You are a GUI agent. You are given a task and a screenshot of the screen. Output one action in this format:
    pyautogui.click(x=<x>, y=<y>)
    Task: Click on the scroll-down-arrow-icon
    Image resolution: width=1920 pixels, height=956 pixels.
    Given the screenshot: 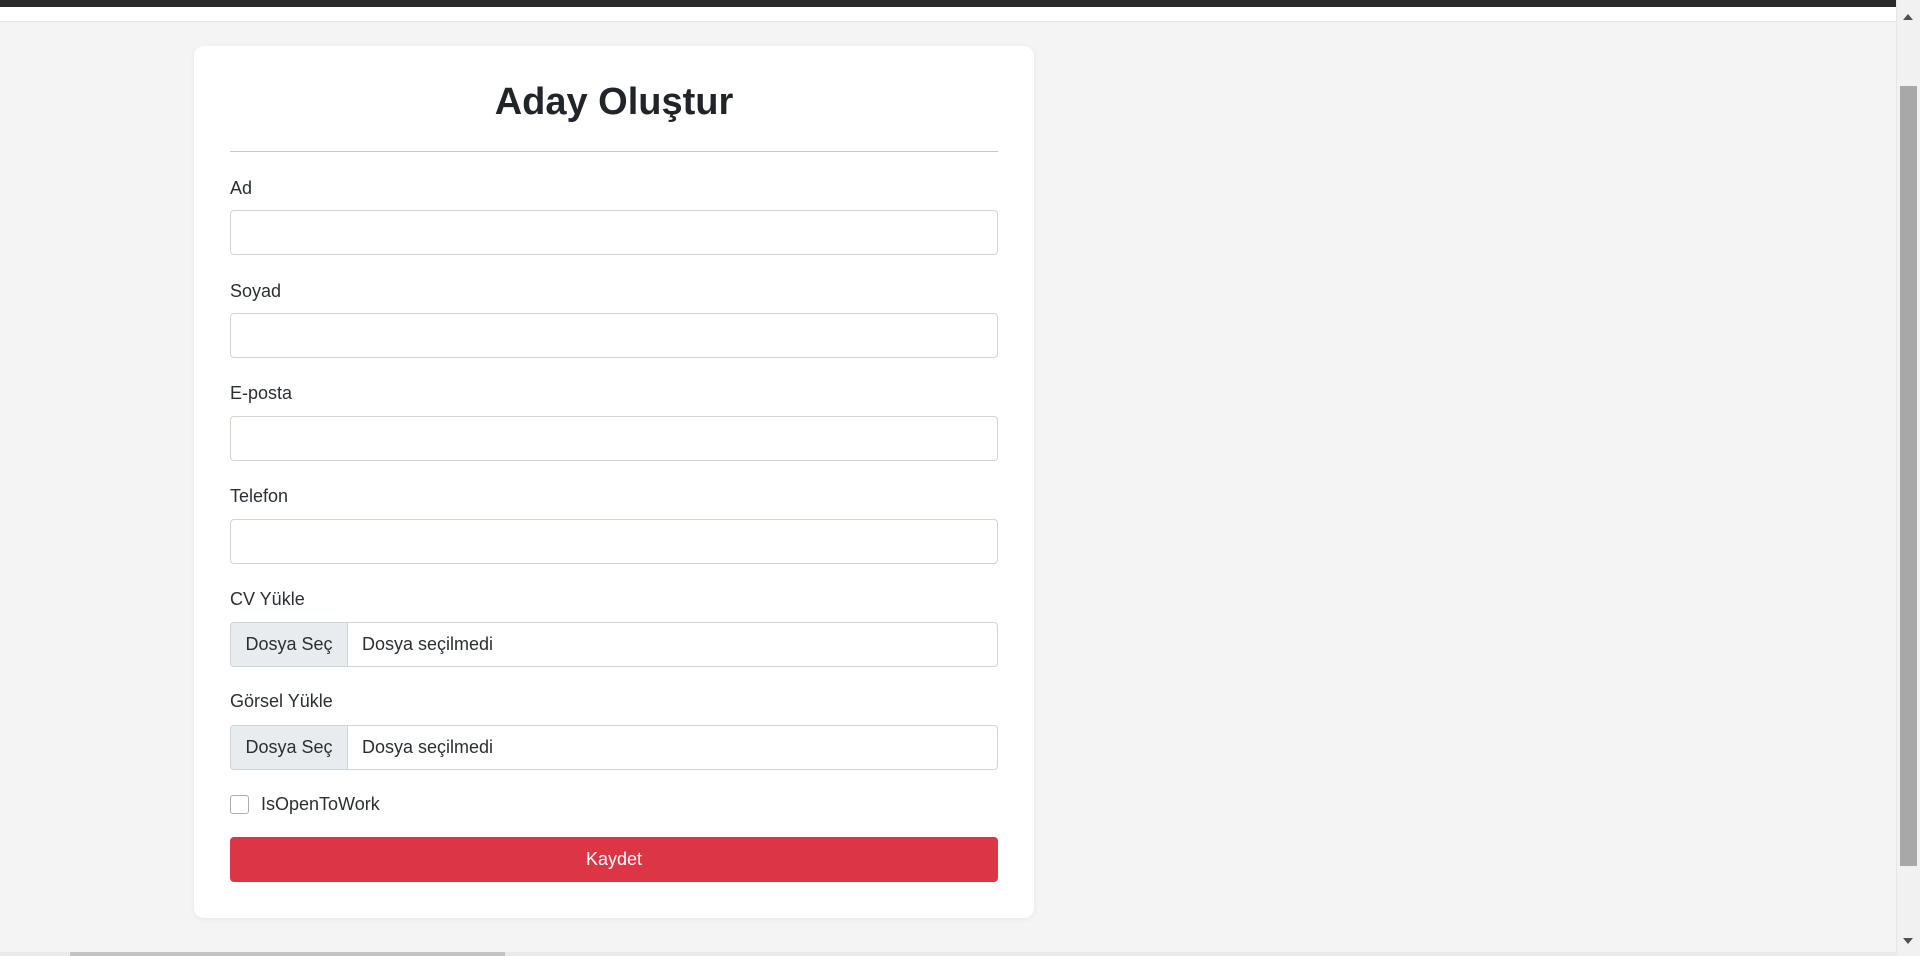 What is the action you would take?
    pyautogui.click(x=1908, y=941)
    